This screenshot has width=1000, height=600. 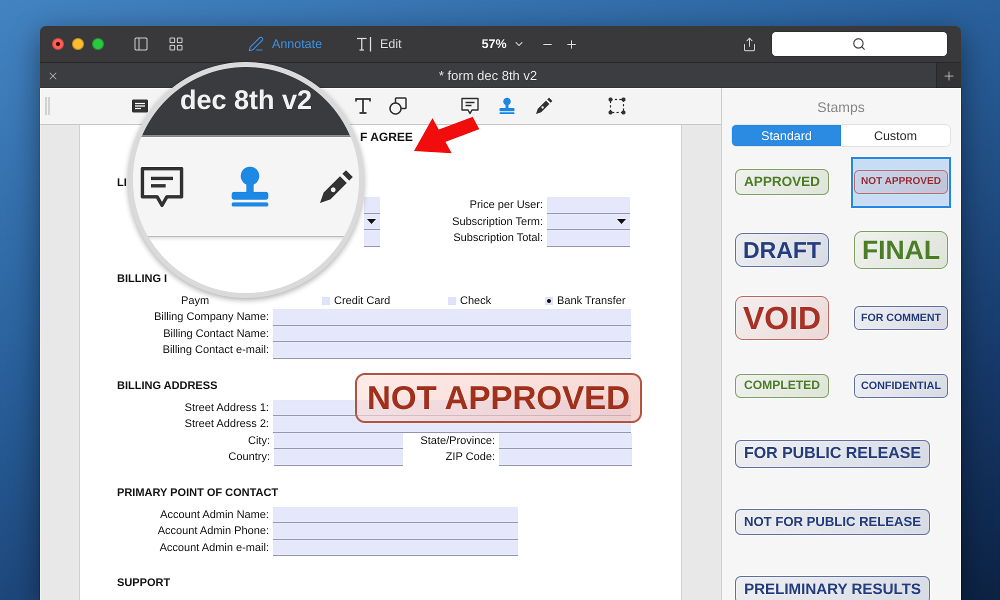 What do you see at coordinates (832, 454) in the screenshot?
I see `stamp-option: FOR PUBLIC RELEASE` at bounding box center [832, 454].